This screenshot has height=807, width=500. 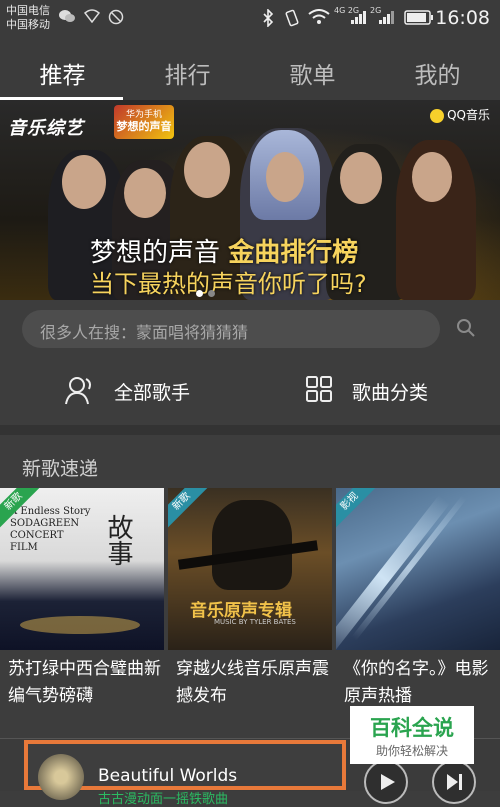 What do you see at coordinates (88, 683) in the screenshot?
I see `card-1-title: 苏打绿中西合璧曲新编气势磅礴` at bounding box center [88, 683].